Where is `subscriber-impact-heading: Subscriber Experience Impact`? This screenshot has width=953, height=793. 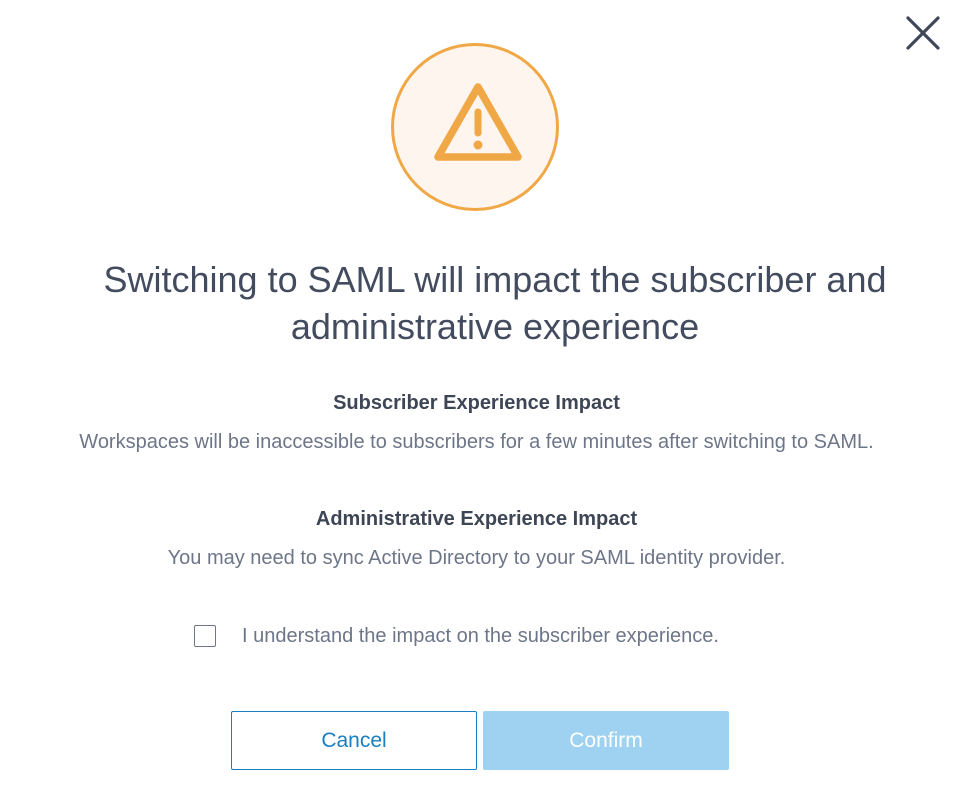 subscriber-impact-heading: Subscriber Experience Impact is located at coordinates (476, 403).